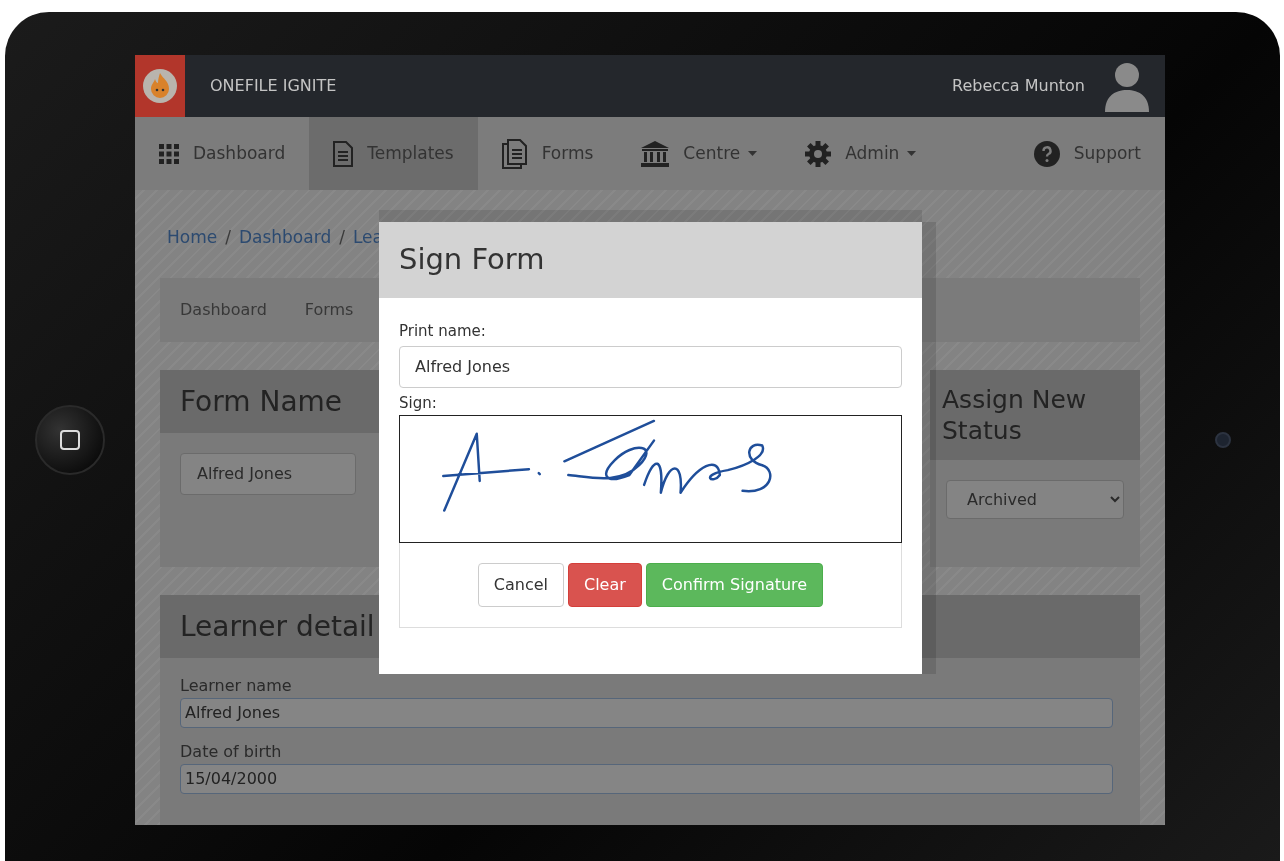 Image resolution: width=1284 pixels, height=861 pixels. I want to click on subnav-link: Dashboard, so click(223, 309).